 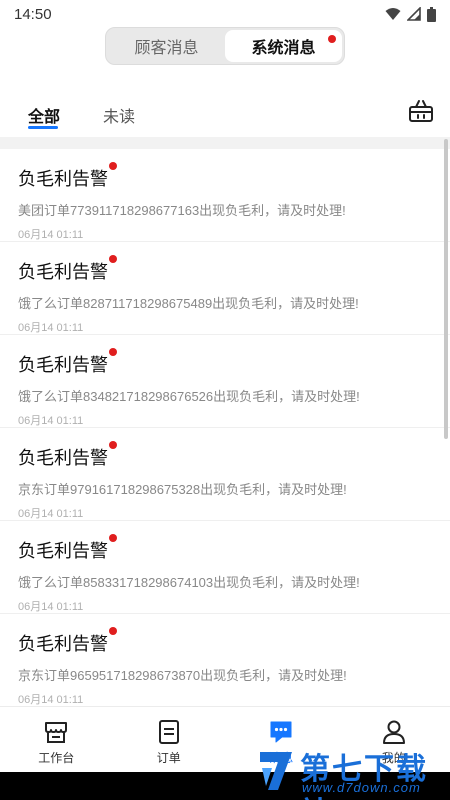 I want to click on section-divider, so click(x=225, y=143).